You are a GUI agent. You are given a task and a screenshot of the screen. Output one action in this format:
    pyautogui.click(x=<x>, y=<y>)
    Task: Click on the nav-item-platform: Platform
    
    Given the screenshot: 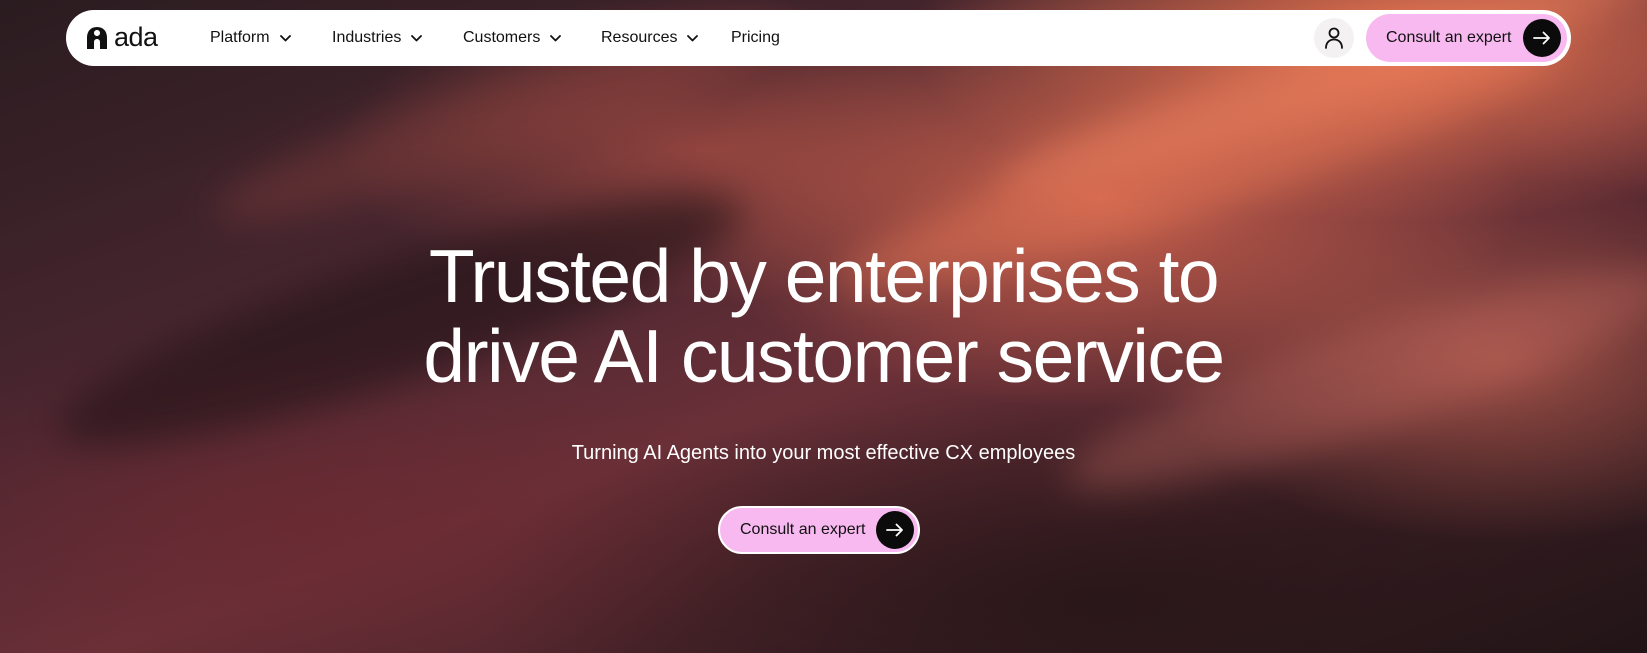 What is the action you would take?
    pyautogui.click(x=250, y=38)
    